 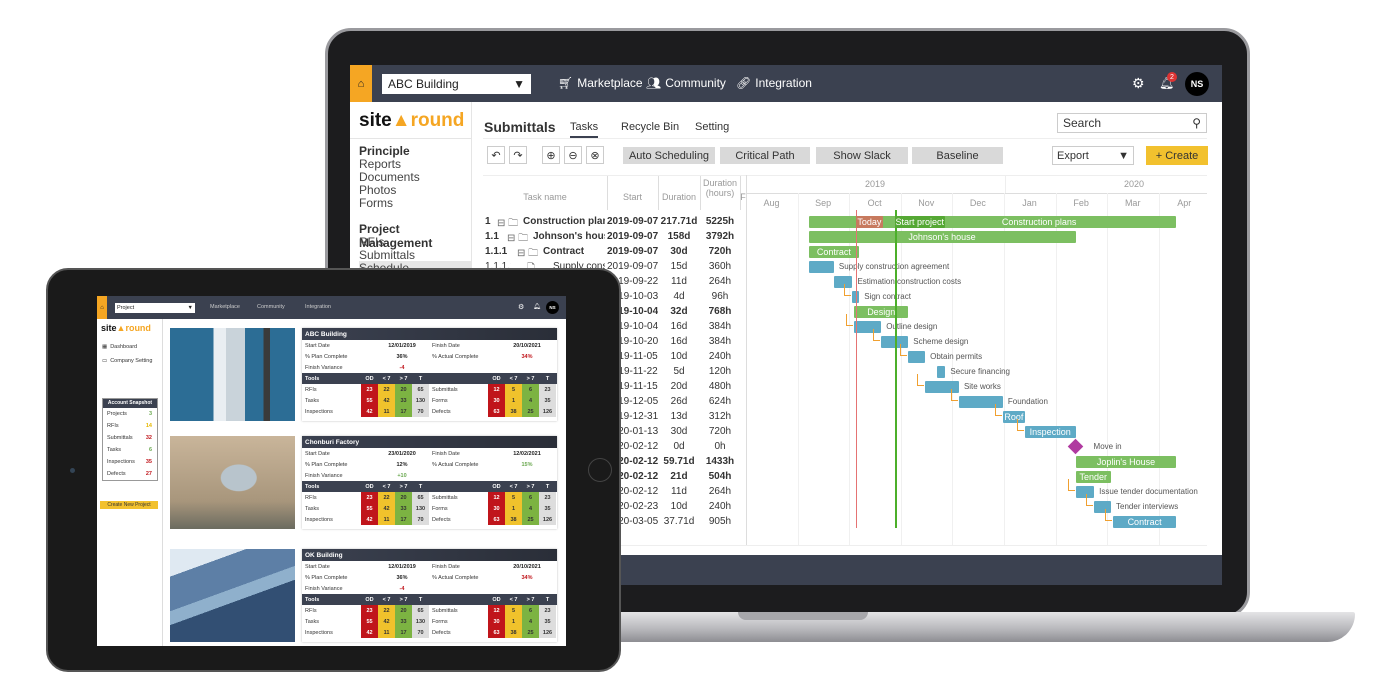 What do you see at coordinates (119, 347) in the screenshot?
I see `sidebar-item-dashboard: ▦ Dashboard` at bounding box center [119, 347].